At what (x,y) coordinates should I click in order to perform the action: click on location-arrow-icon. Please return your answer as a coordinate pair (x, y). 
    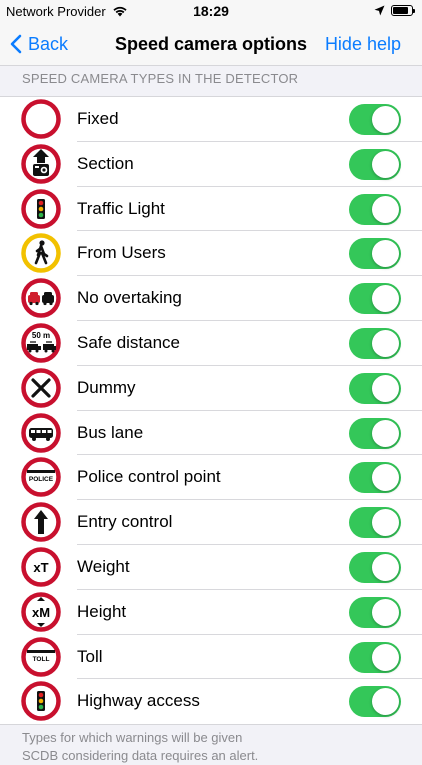
    Looking at the image, I should click on (379, 10).